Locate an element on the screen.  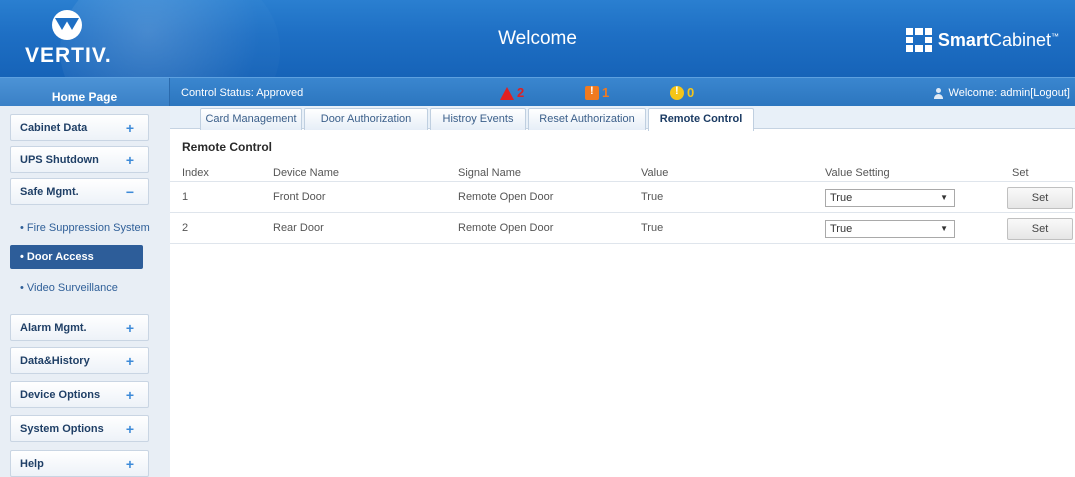
smartcabinet-logo: SmartCabinet™ is located at coordinates (982, 40).